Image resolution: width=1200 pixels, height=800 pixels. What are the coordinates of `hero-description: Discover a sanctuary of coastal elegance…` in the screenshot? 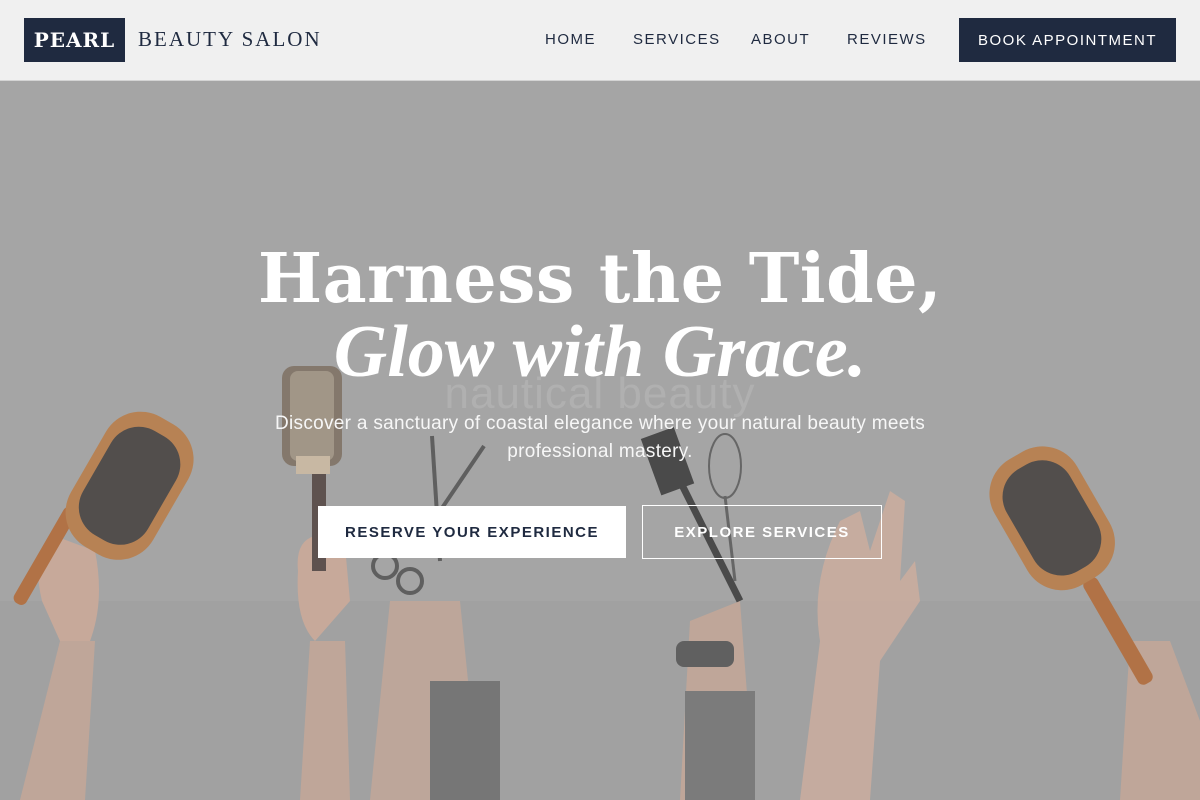 It's located at (600, 437).